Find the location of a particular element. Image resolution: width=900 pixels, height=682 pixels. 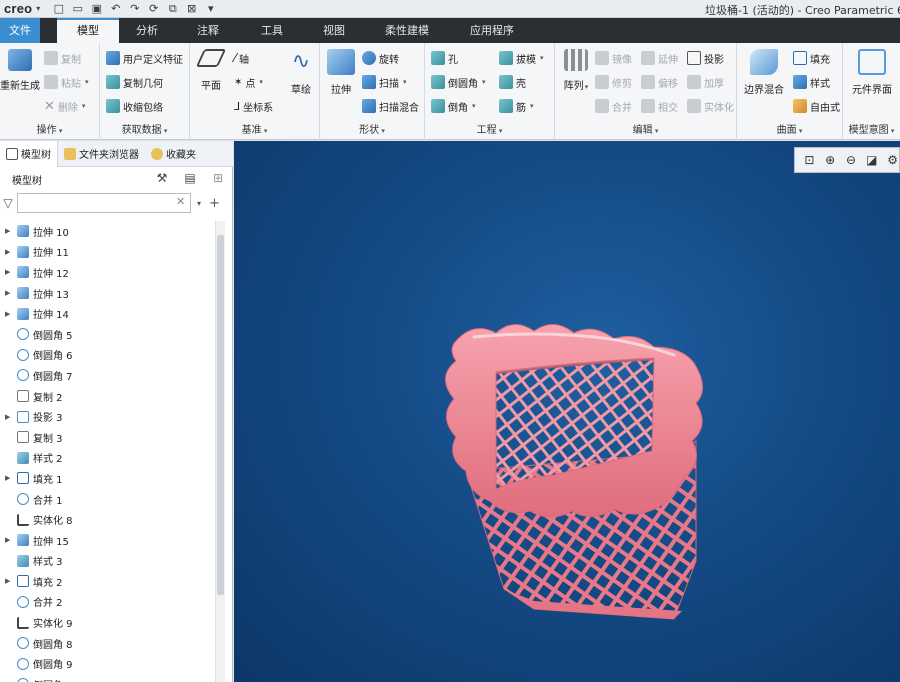

tree-item: 实体化 9 is located at coordinates (108, 622).